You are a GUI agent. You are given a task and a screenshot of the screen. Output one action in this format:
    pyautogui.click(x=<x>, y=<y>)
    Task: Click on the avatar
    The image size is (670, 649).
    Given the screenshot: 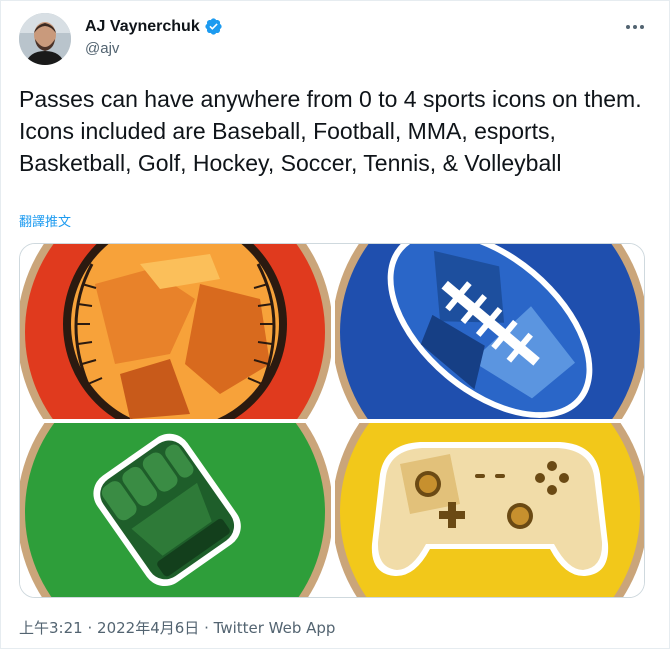 What is the action you would take?
    pyautogui.click(x=45, y=39)
    